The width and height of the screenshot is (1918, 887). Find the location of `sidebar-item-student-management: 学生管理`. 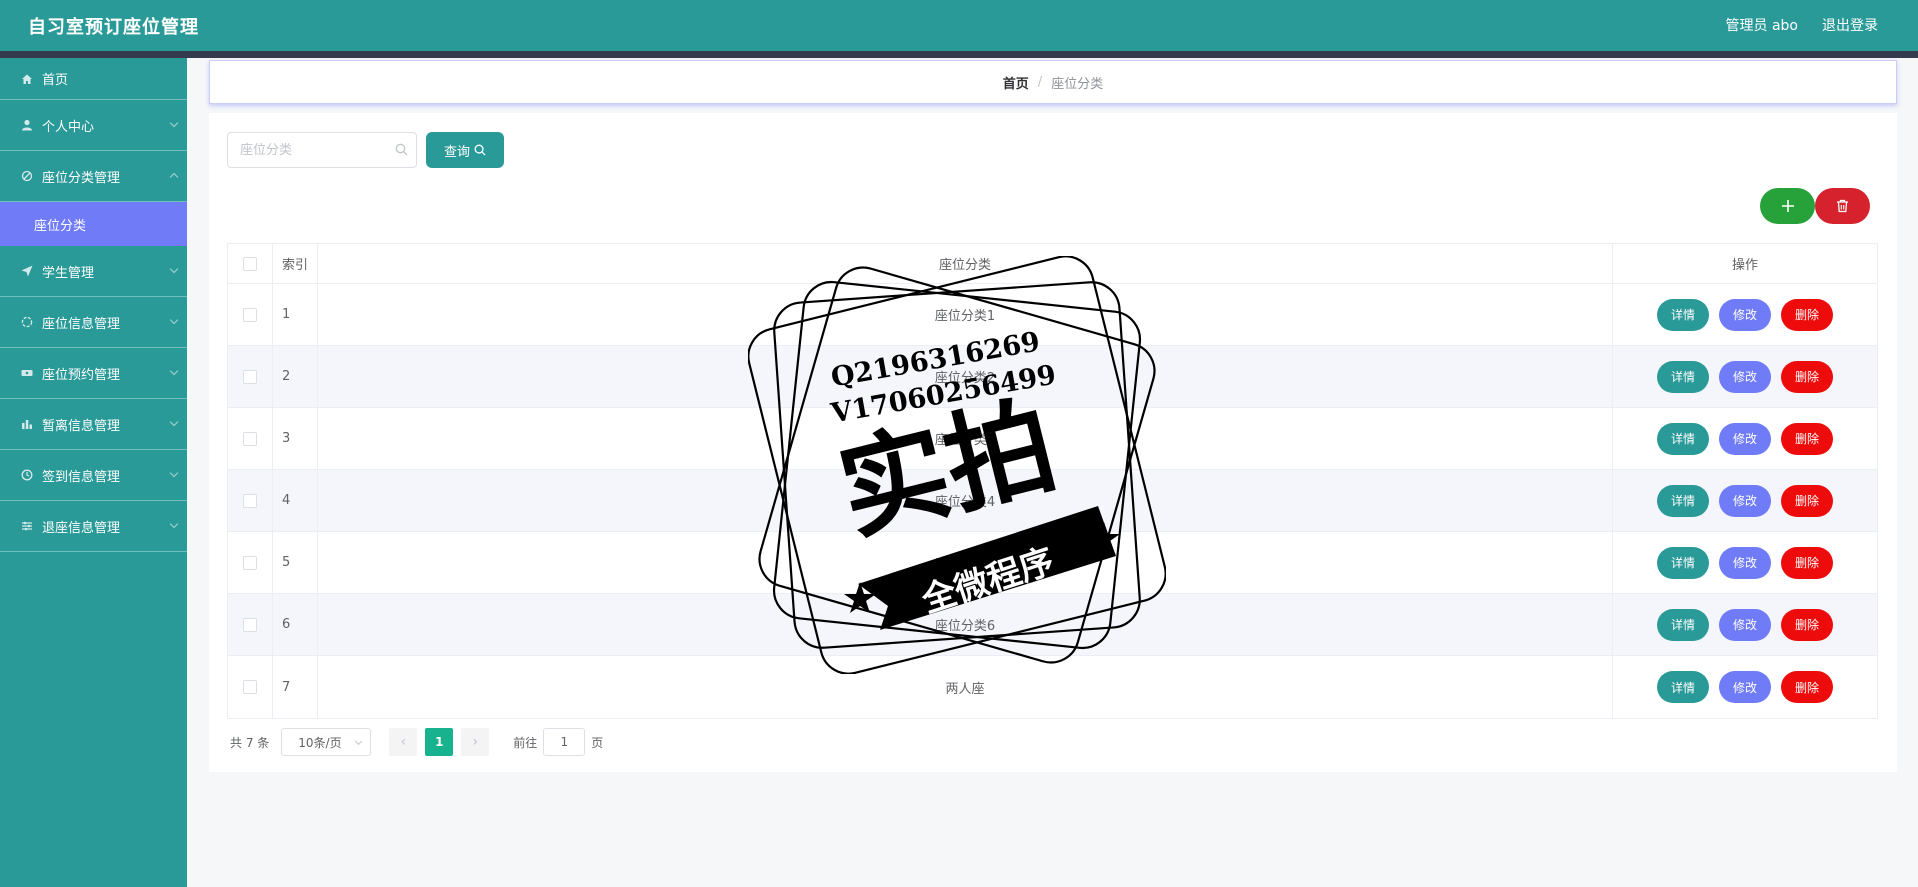

sidebar-item-student-management: 学生管理 is located at coordinates (93, 271).